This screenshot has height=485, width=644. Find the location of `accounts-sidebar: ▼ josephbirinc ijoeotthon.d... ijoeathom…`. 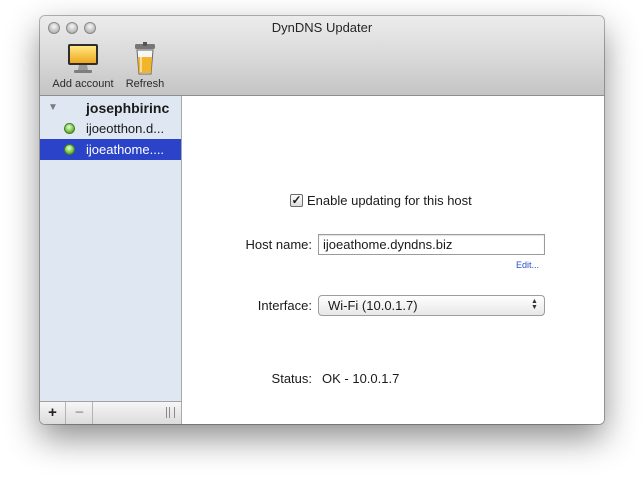

accounts-sidebar: ▼ josephbirinc ijoeotthon.d... ijoeathom… is located at coordinates (111, 260).